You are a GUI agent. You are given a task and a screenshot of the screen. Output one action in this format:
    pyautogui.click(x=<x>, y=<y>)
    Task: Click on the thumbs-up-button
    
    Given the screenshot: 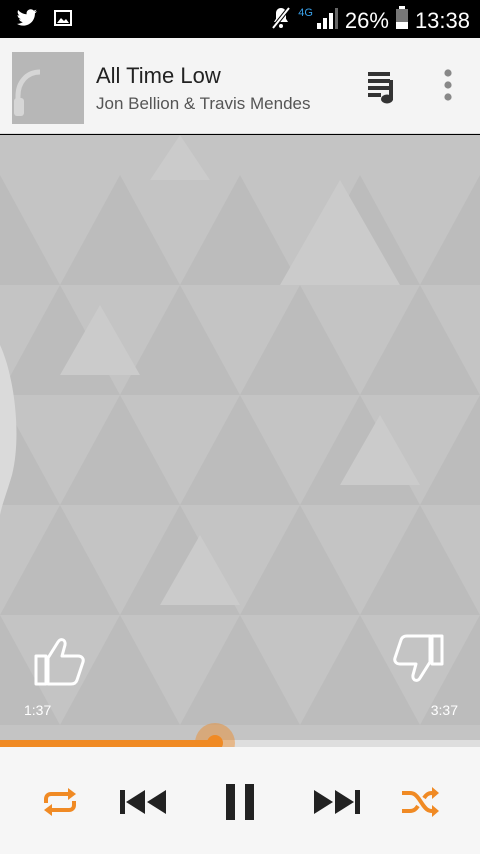 What is the action you would take?
    pyautogui.click(x=60, y=660)
    